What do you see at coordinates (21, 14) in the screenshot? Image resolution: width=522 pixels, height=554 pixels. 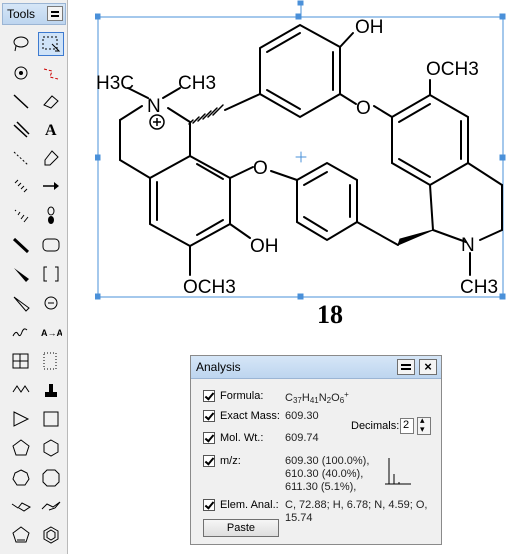 I see `tools-title: Tools` at bounding box center [21, 14].